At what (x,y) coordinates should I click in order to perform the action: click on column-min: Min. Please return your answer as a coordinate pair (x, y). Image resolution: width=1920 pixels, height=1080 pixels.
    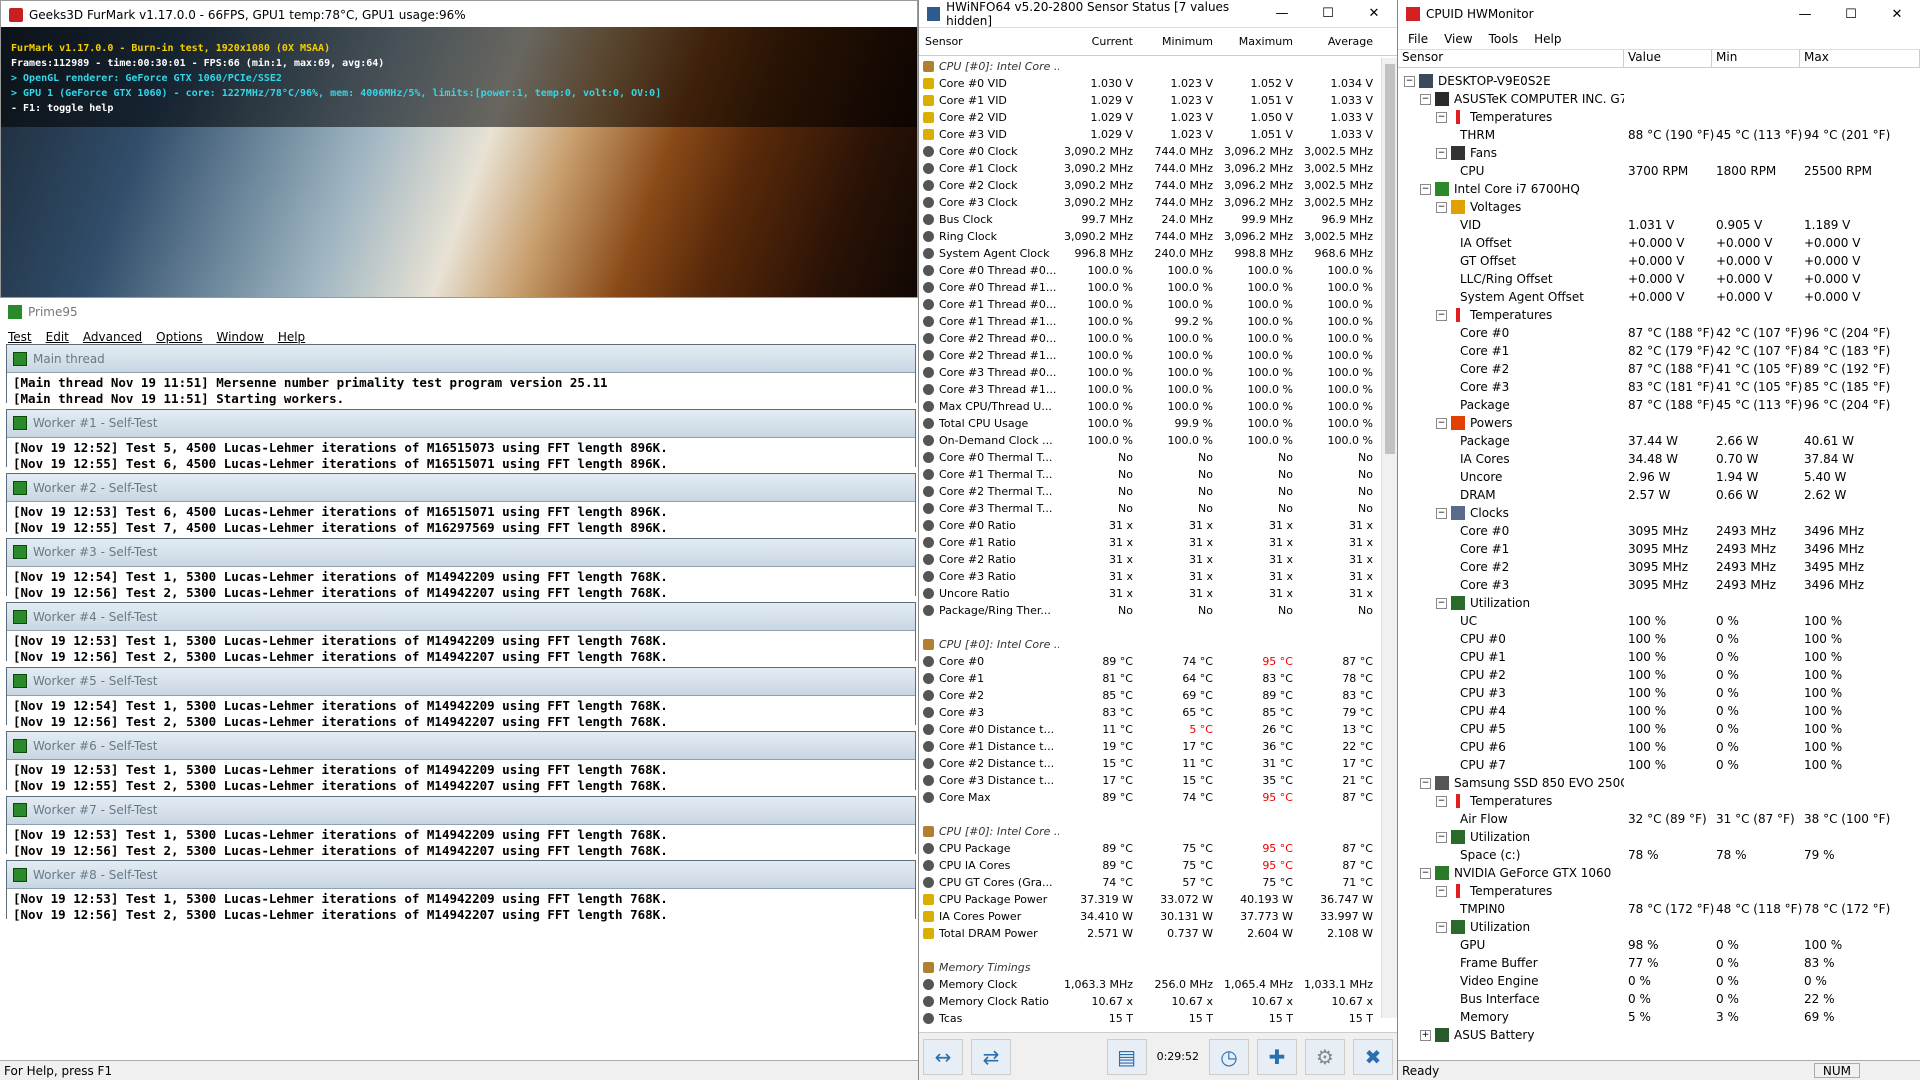
    Looking at the image, I should click on (1756, 58).